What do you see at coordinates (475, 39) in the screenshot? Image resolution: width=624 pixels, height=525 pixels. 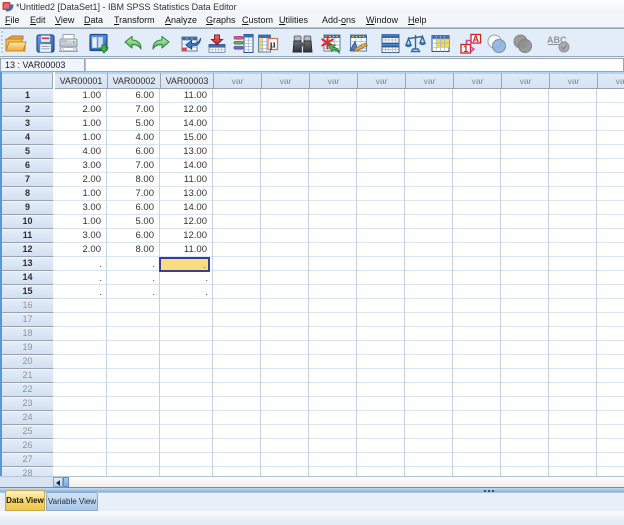 I see `svg-text: A` at bounding box center [475, 39].